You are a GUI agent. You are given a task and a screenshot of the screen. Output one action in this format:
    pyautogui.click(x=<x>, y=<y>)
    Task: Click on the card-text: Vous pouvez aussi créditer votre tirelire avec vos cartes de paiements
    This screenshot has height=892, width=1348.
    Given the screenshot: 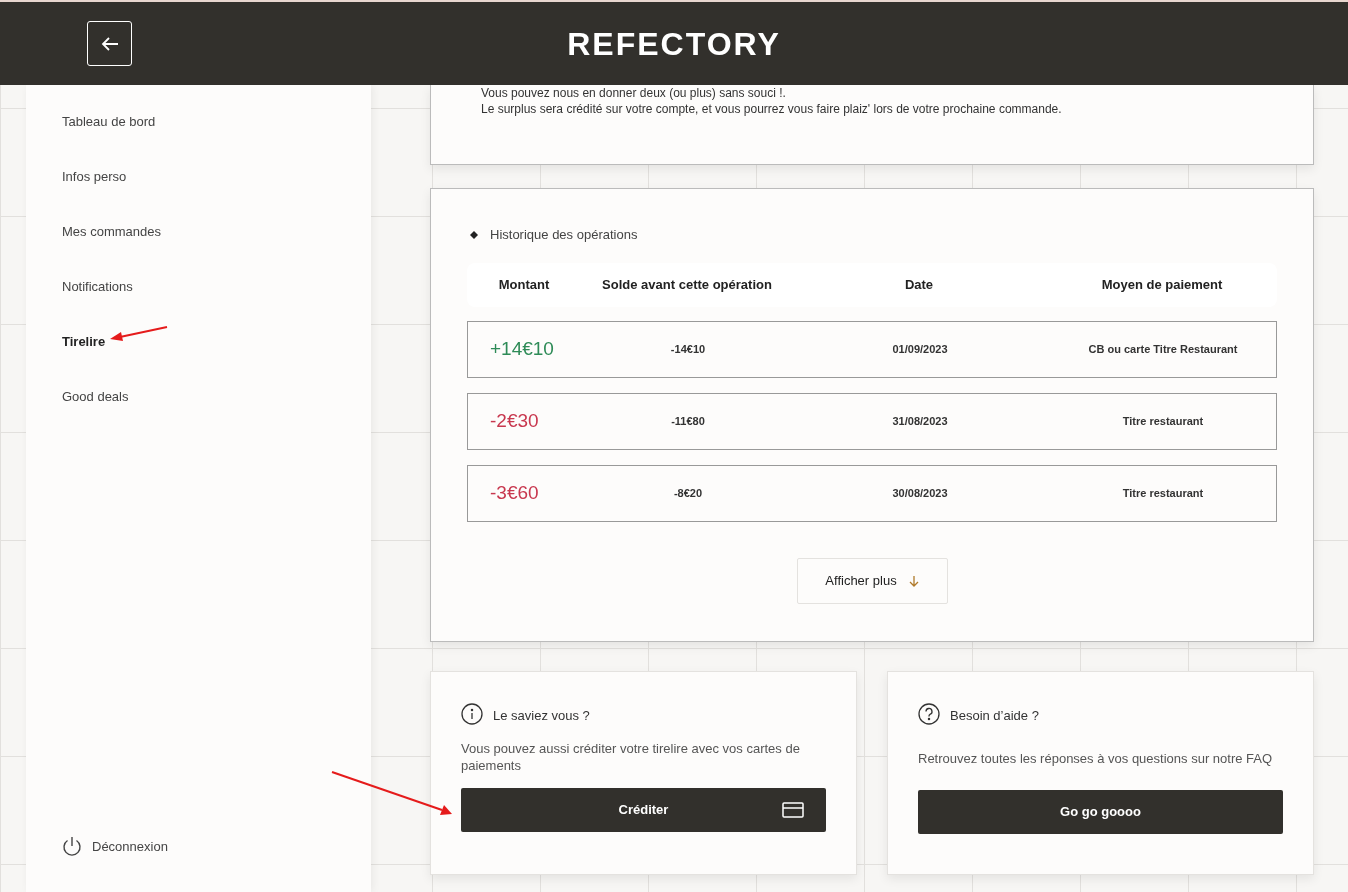 What is the action you would take?
    pyautogui.click(x=631, y=756)
    